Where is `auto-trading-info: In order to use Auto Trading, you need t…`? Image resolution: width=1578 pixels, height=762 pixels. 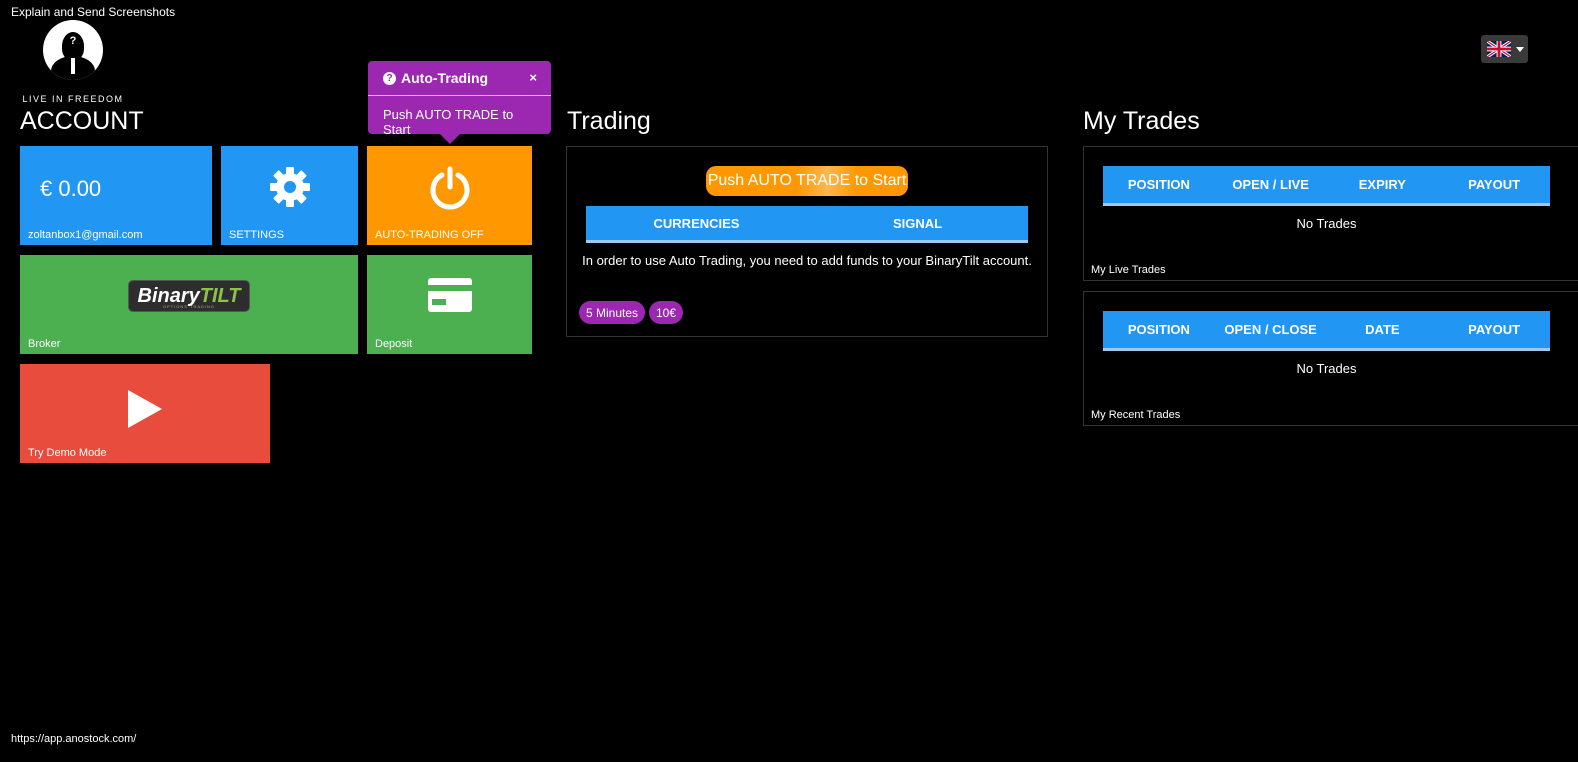
auto-trading-info: In order to use Auto Trading, you need t… is located at coordinates (807, 260).